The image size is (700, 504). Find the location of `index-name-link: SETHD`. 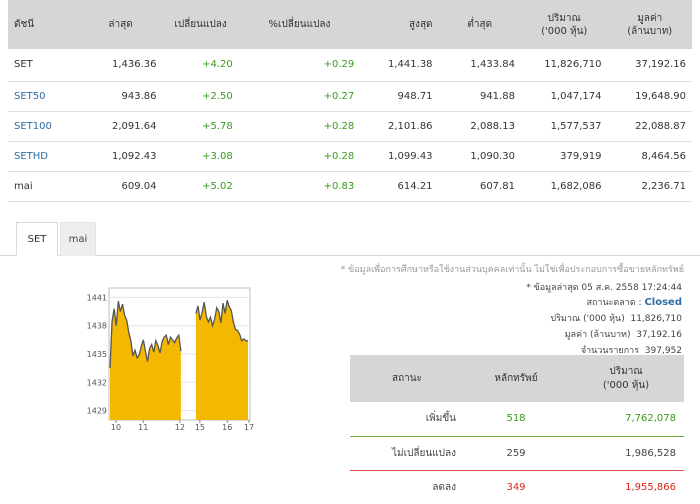

index-name-link: SETHD is located at coordinates (49, 156).